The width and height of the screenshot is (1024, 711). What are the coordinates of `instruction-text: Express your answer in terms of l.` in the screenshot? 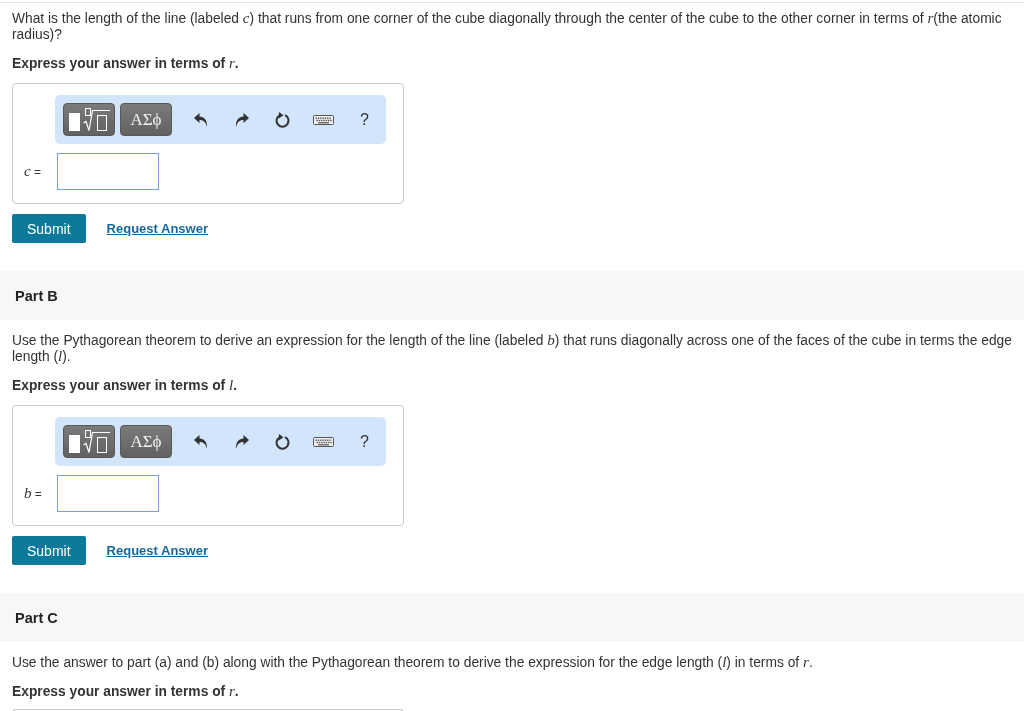 It's located at (125, 386).